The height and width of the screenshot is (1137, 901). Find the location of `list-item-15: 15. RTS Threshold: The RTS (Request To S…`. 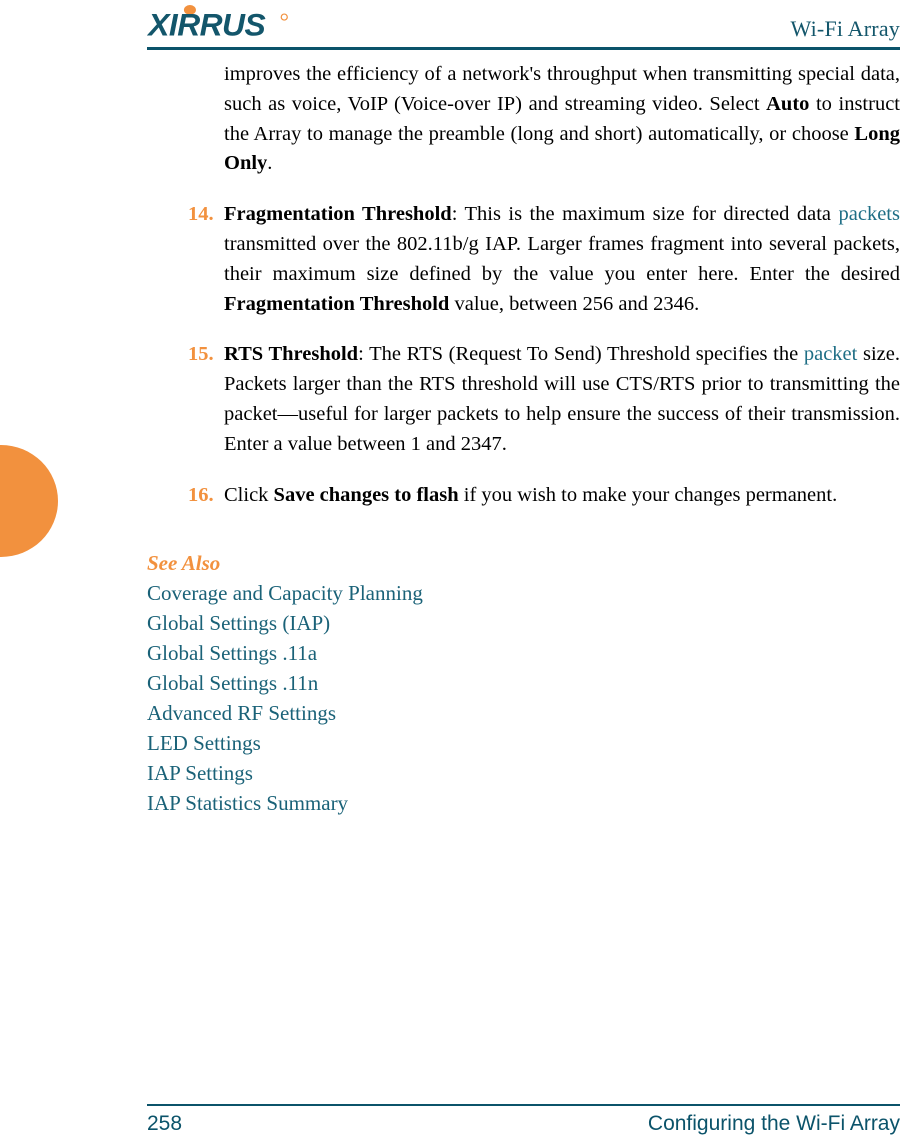

list-item-15: 15. RTS Threshold: The RTS (Request To S… is located at coordinates (523, 399).